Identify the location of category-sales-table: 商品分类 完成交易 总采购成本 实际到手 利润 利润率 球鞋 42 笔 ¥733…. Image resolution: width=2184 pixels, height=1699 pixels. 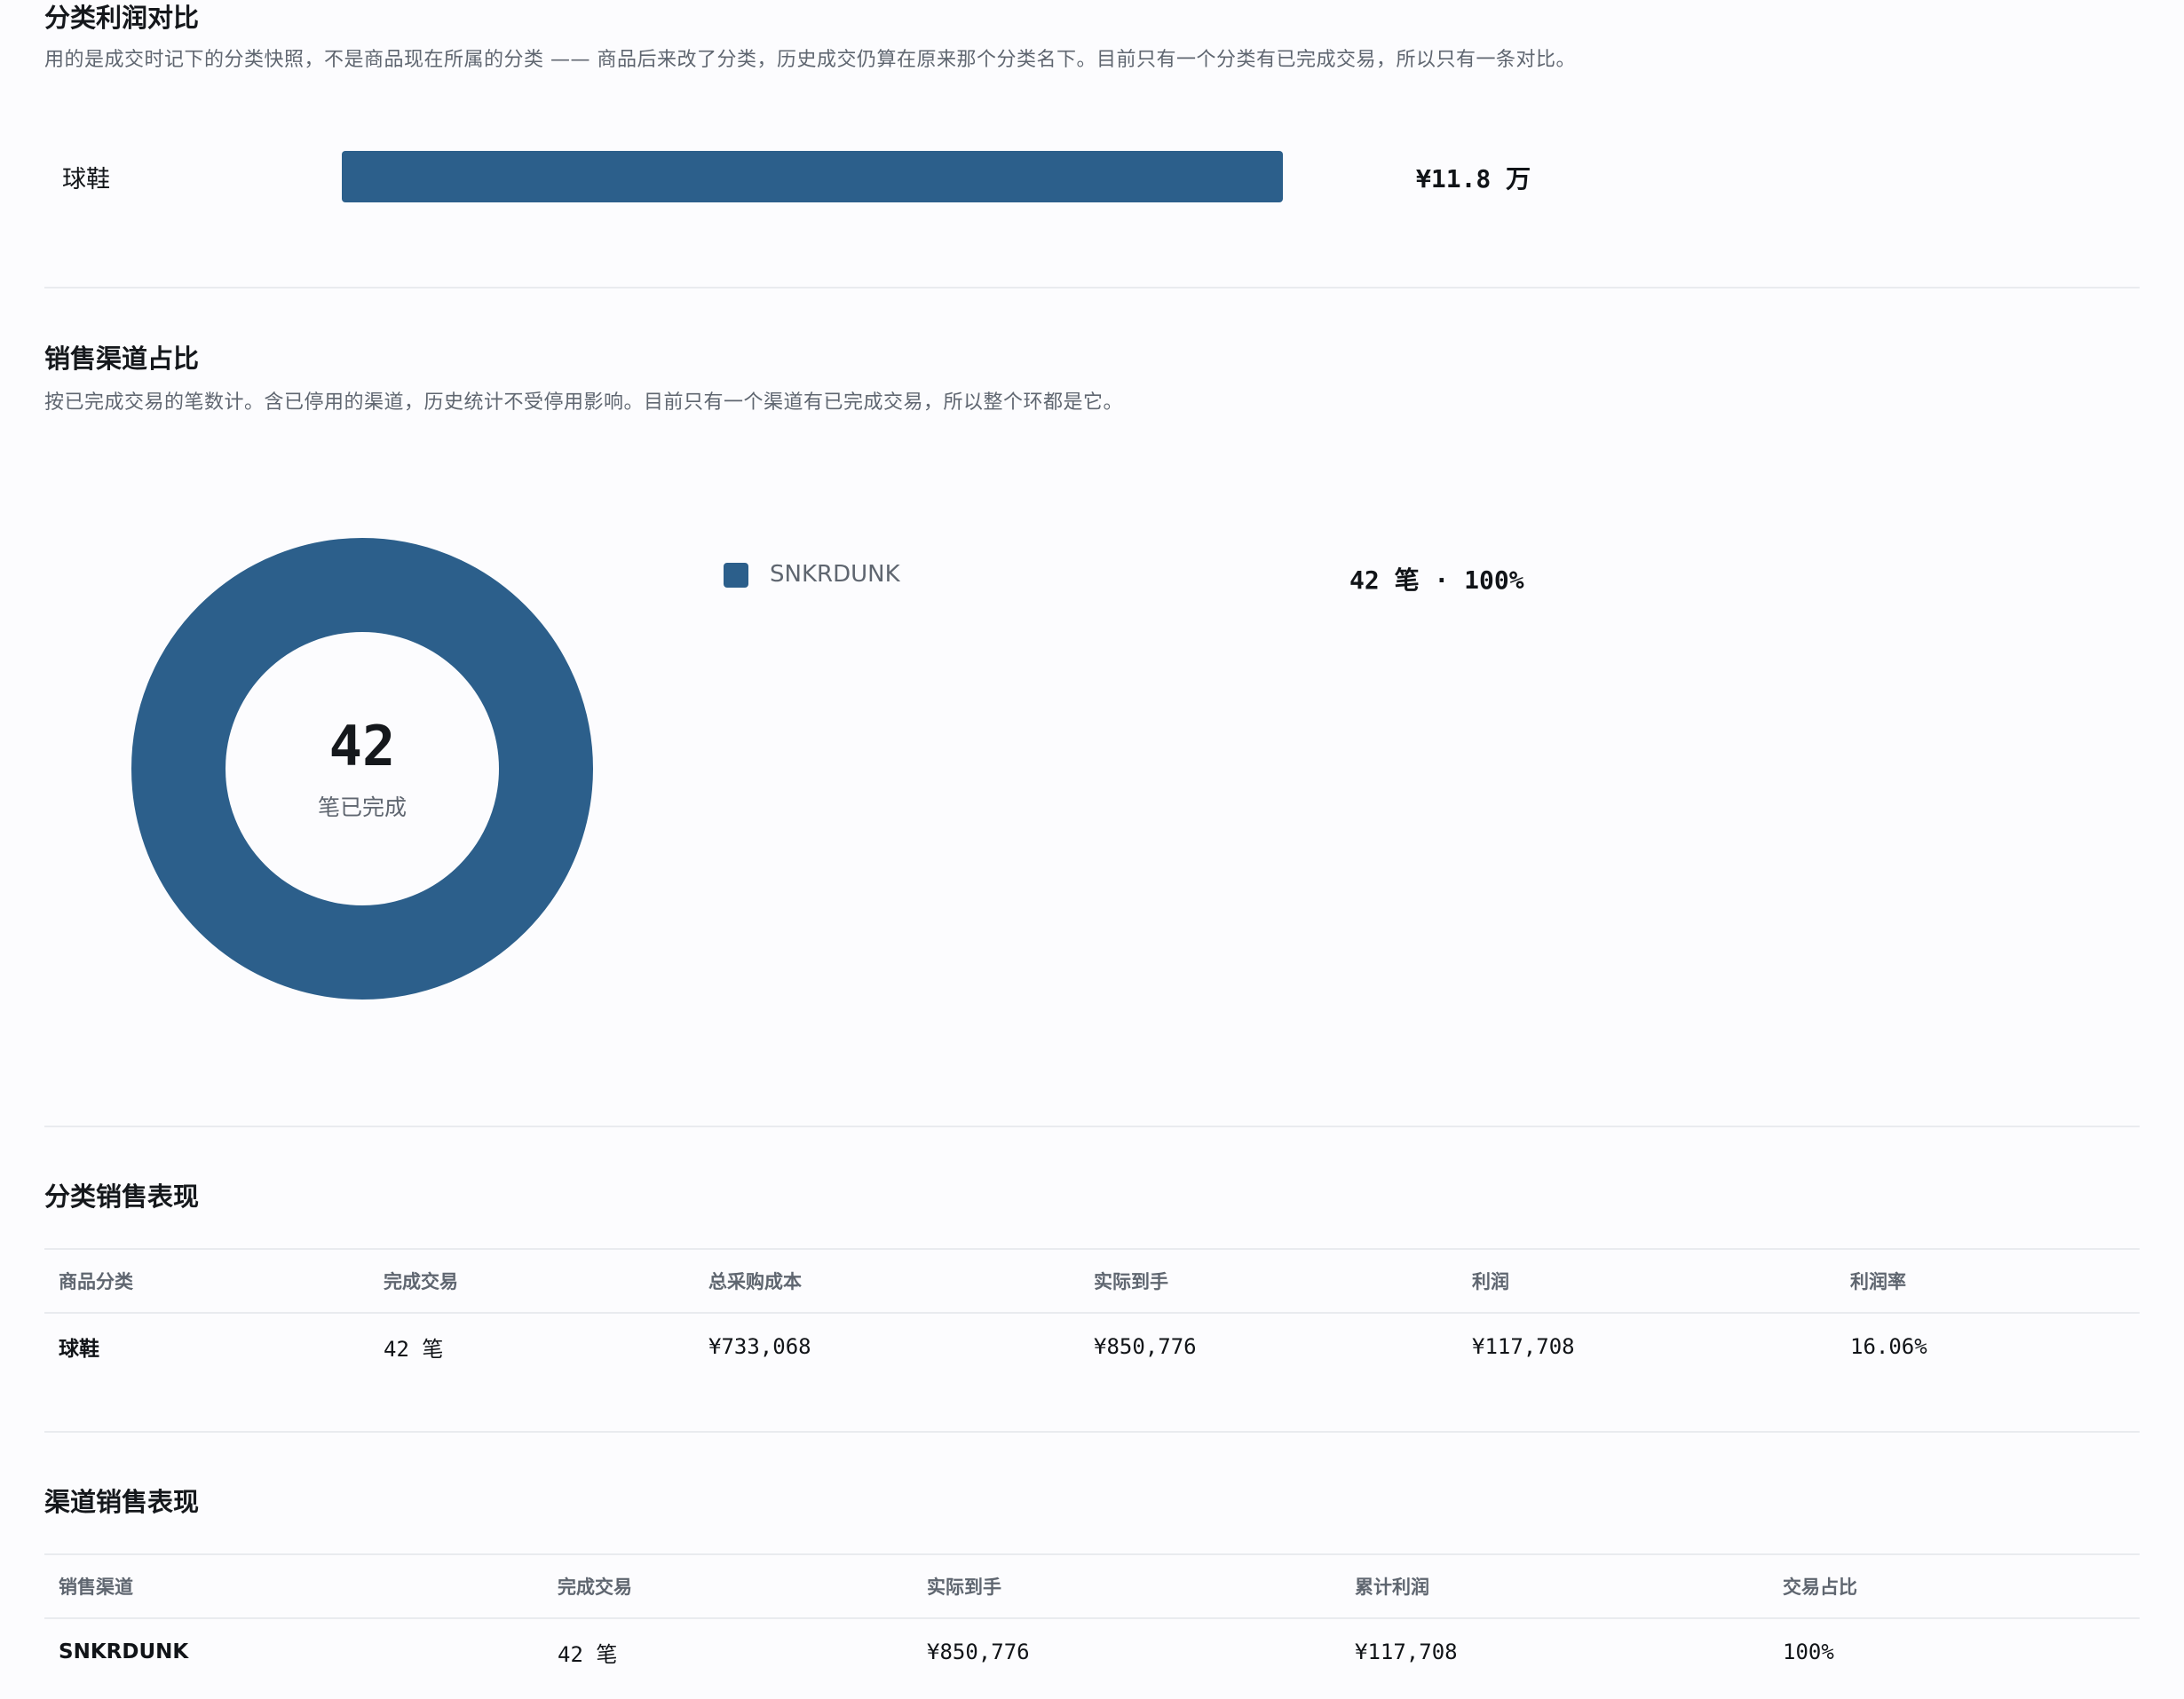
(1092, 1313).